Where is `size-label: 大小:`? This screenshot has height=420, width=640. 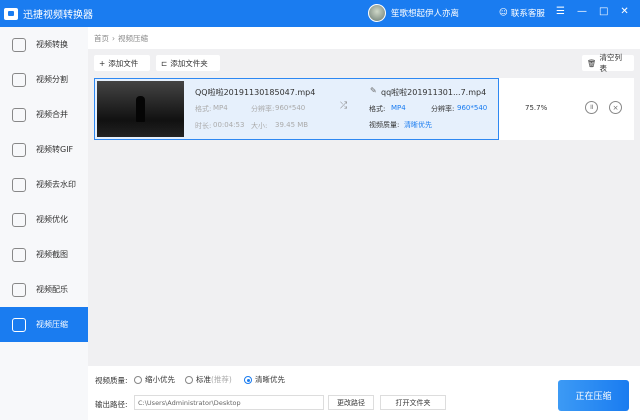
size-label: 大小: is located at coordinates (259, 126).